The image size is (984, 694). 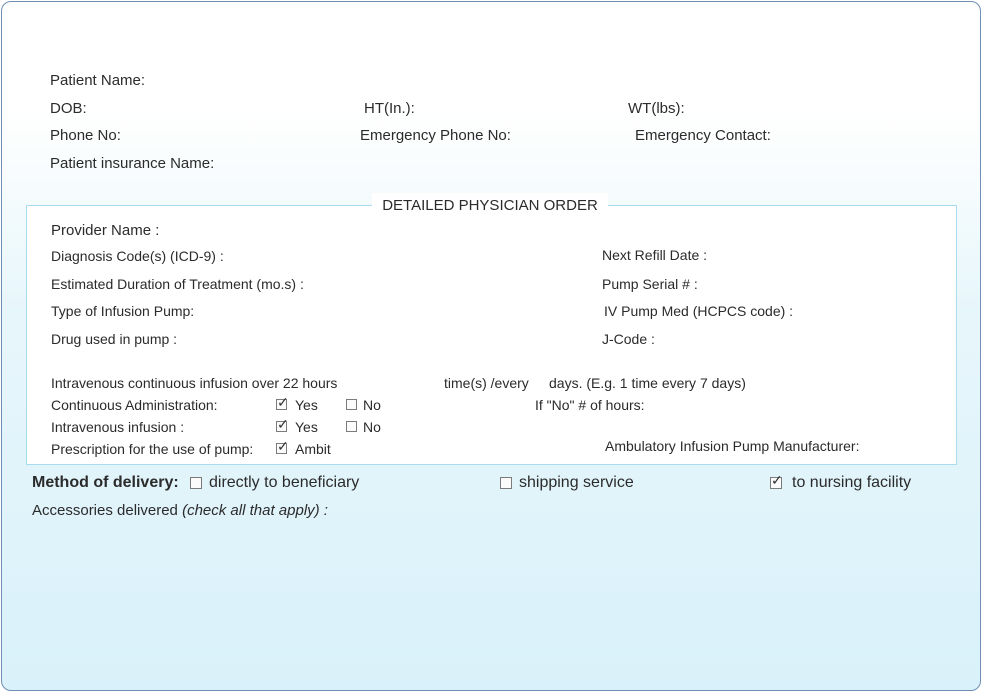 What do you see at coordinates (85, 135) in the screenshot?
I see `phone-label: Phone No:` at bounding box center [85, 135].